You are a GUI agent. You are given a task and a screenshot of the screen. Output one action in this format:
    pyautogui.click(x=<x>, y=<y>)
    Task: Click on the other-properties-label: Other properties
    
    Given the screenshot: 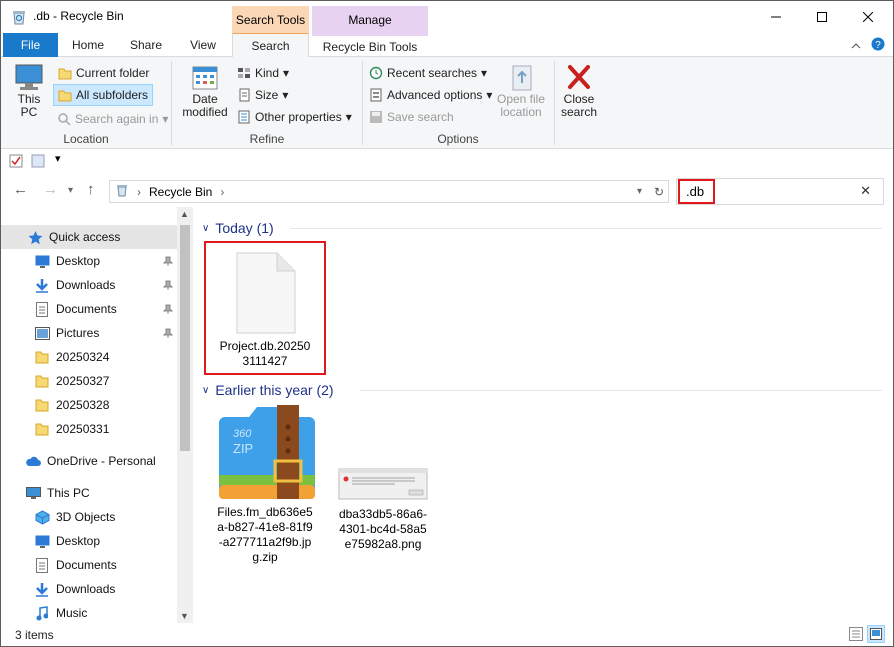 What is the action you would take?
    pyautogui.click(x=298, y=117)
    